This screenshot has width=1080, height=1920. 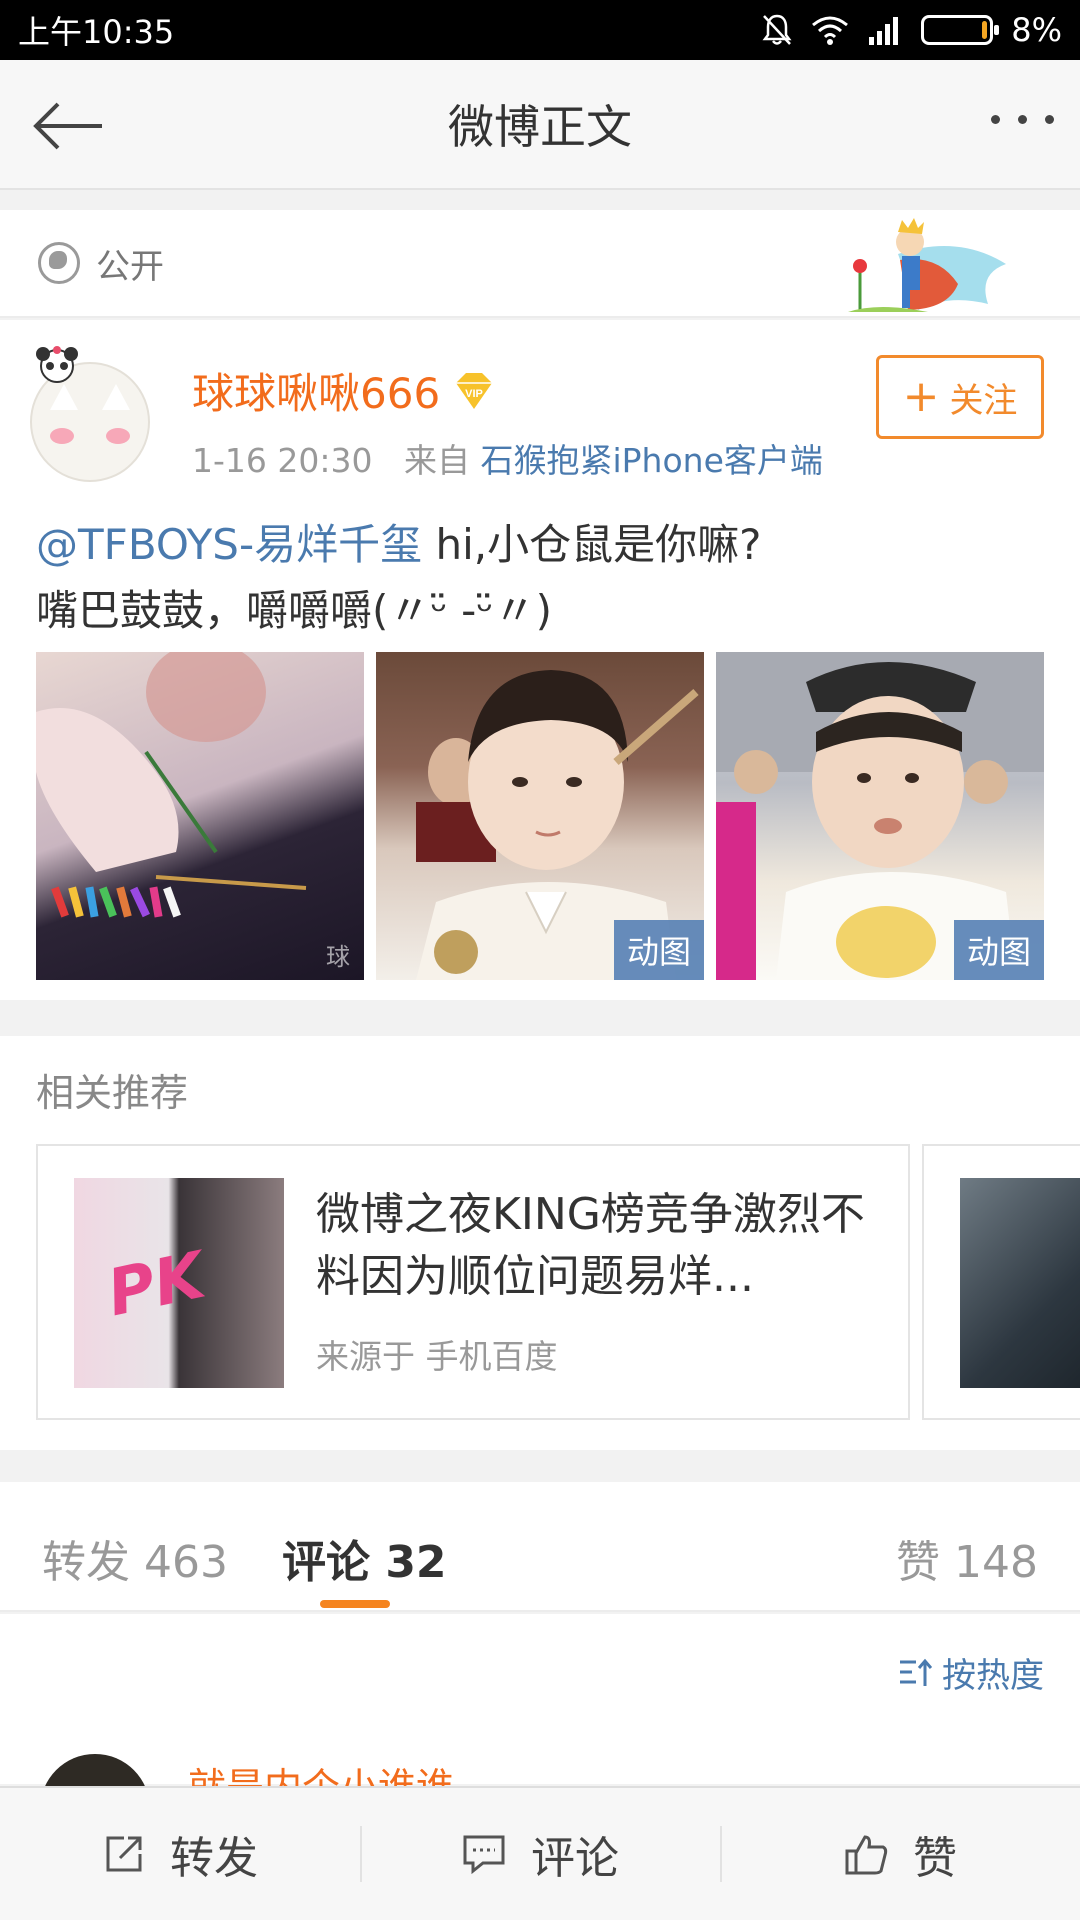 What do you see at coordinates (575, 1858) in the screenshot?
I see `comment-label: 评论` at bounding box center [575, 1858].